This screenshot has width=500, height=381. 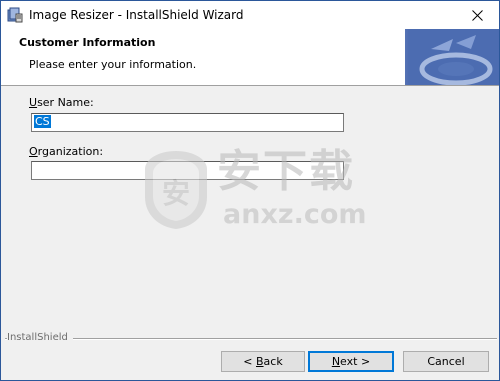 What do you see at coordinates (42, 121) in the screenshot?
I see `user-name-value: CS` at bounding box center [42, 121].